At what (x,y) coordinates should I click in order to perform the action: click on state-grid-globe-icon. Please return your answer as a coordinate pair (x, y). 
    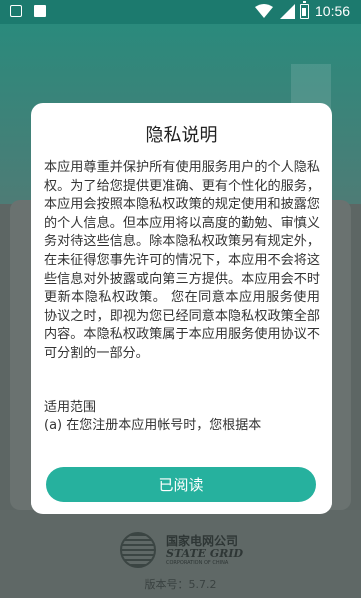
    Looking at the image, I should click on (138, 550).